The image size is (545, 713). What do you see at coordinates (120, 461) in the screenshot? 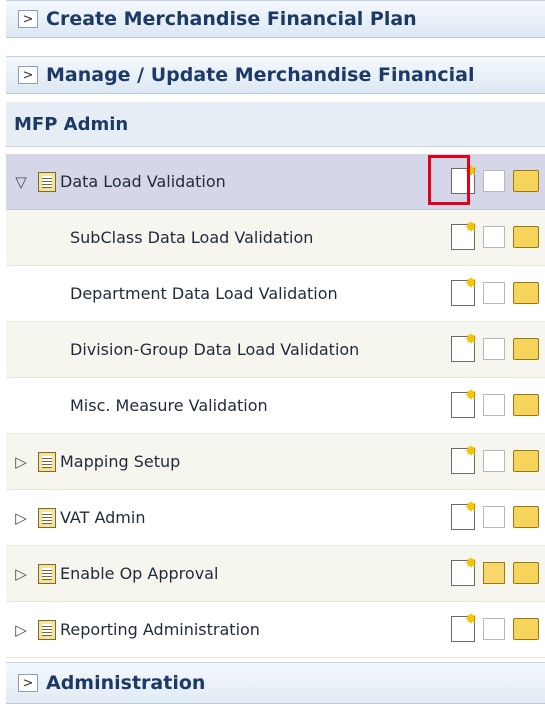
I see `tree-row-label: Mapping Setup` at bounding box center [120, 461].